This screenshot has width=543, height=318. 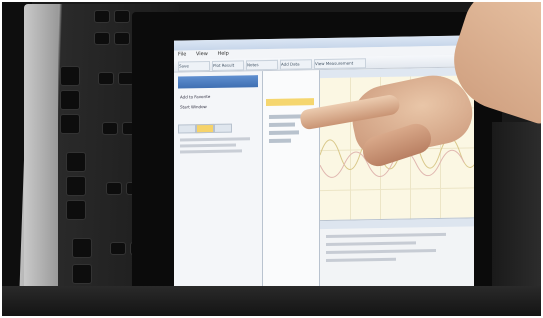 I want to click on tree-selected-item, so click(x=290, y=102).